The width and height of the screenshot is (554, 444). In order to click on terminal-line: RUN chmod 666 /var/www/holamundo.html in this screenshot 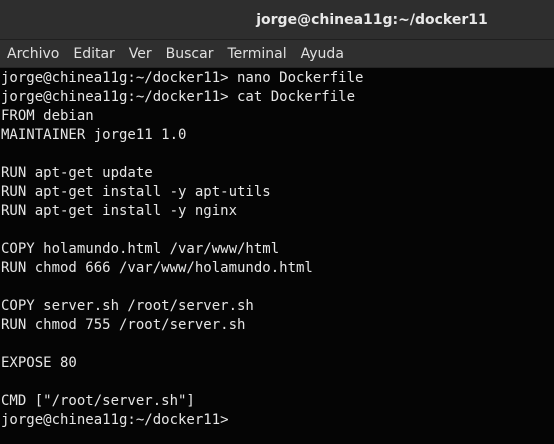, I will do `click(157, 268)`.